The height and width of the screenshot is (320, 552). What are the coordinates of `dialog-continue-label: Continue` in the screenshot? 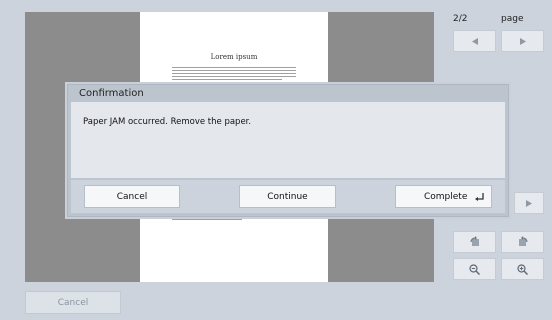 It's located at (287, 196).